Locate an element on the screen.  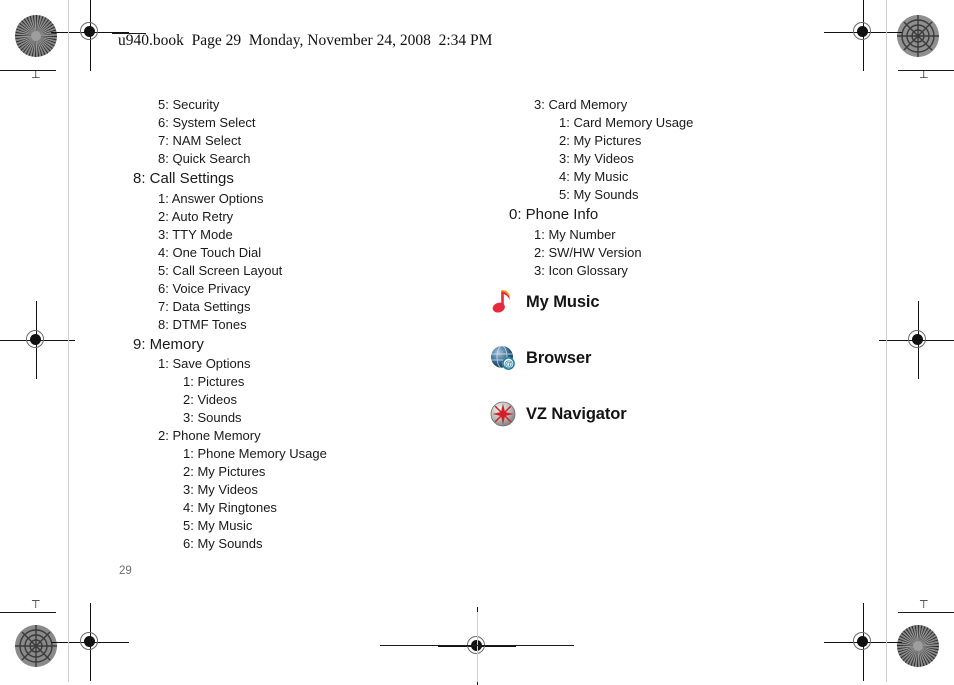
tick-mark-top-right: ⊥ is located at coordinates (924, 75).